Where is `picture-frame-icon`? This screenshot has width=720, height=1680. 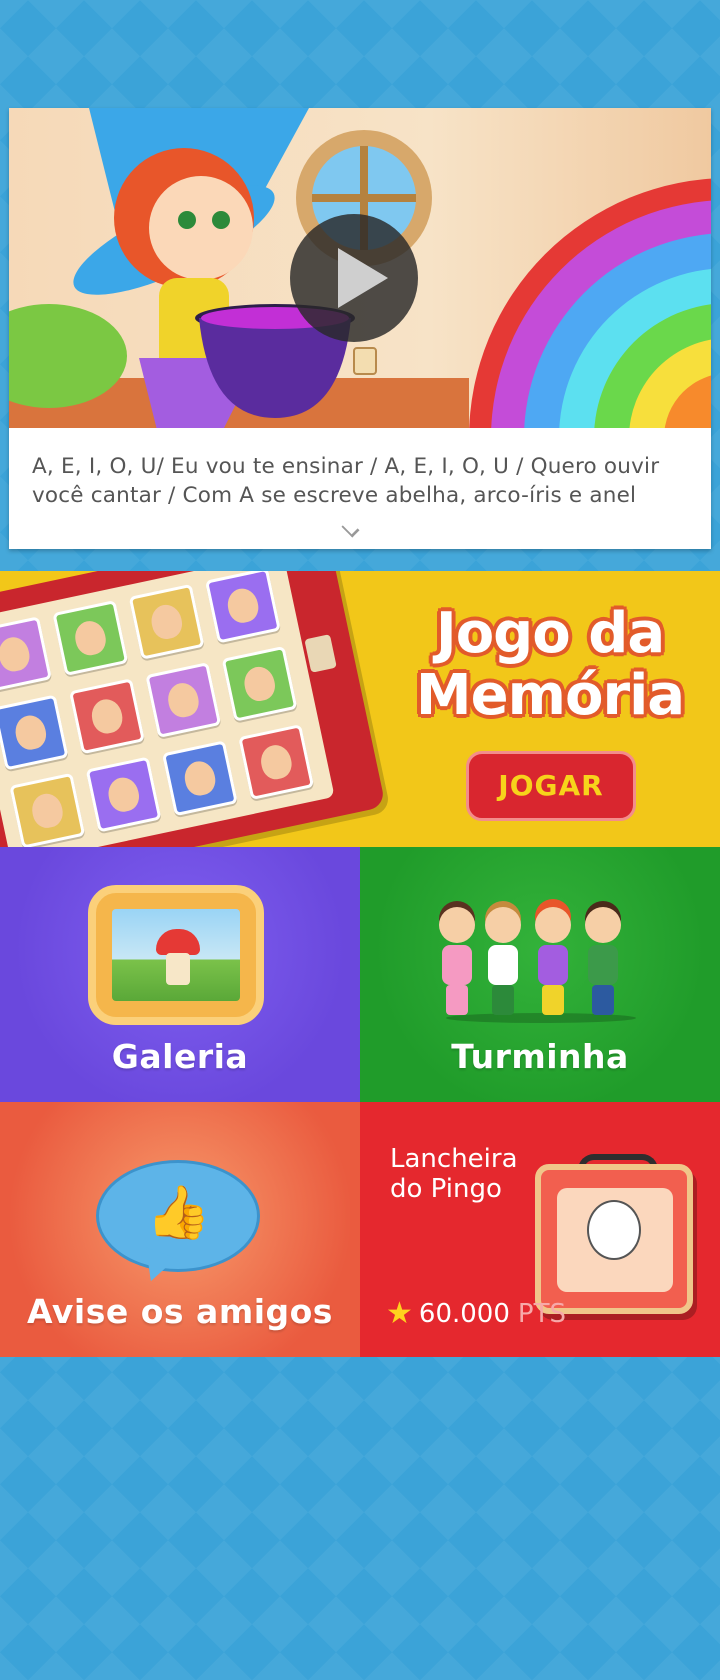 picture-frame-icon is located at coordinates (176, 955).